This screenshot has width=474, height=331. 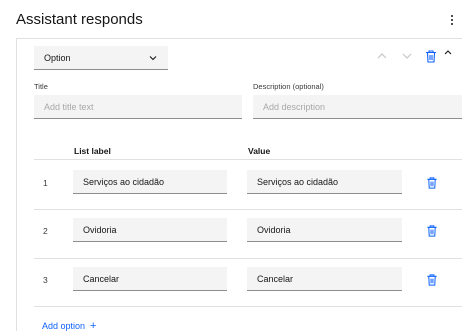 I want to click on header-divider, so click(x=239, y=38).